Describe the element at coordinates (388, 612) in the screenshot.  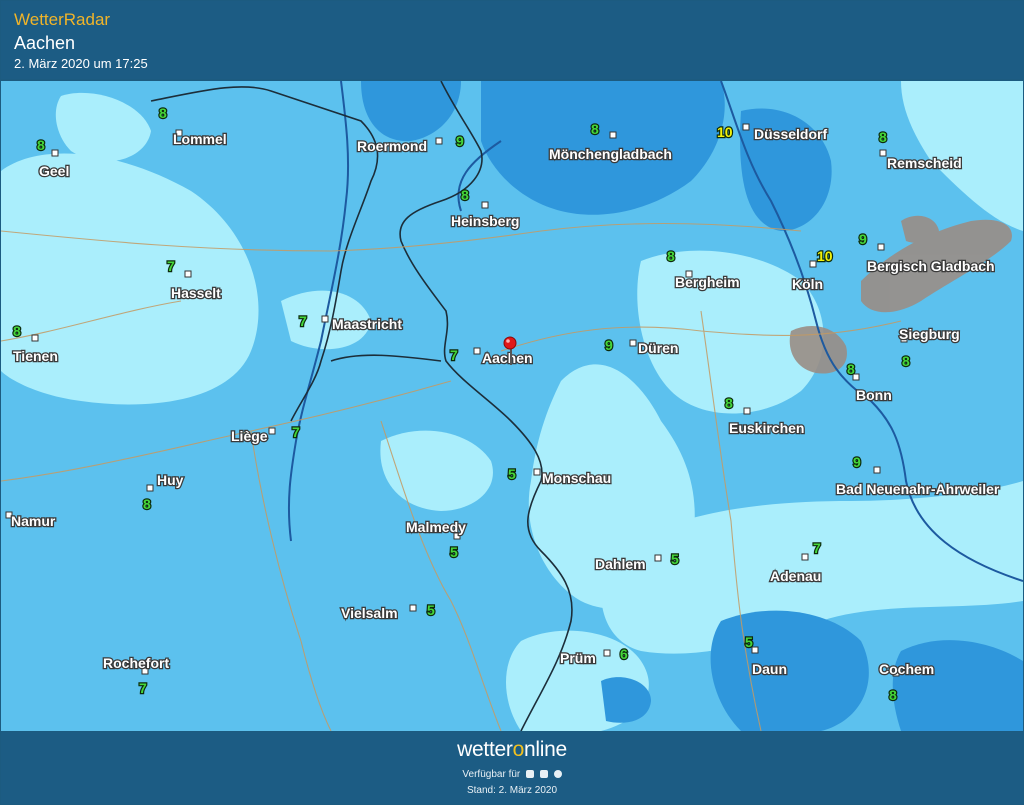
I see `city-marker-vielsalm: Vielsalm 5` at that location.